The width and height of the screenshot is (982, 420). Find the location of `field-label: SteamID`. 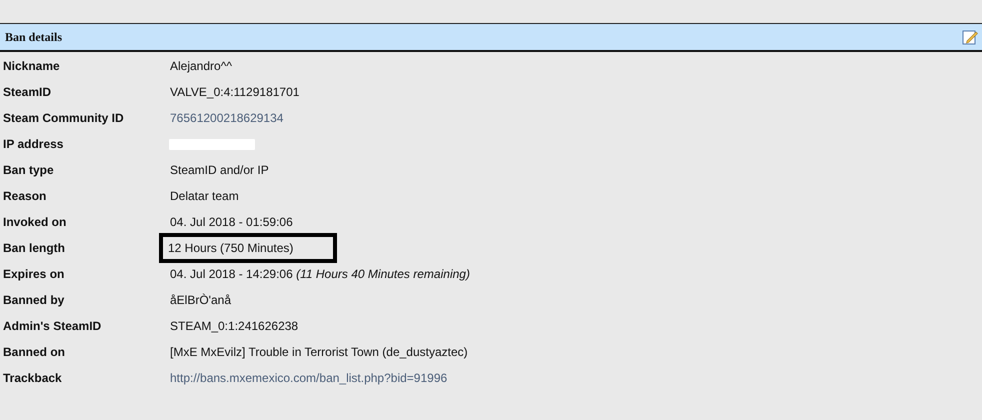

field-label: SteamID is located at coordinates (27, 92).